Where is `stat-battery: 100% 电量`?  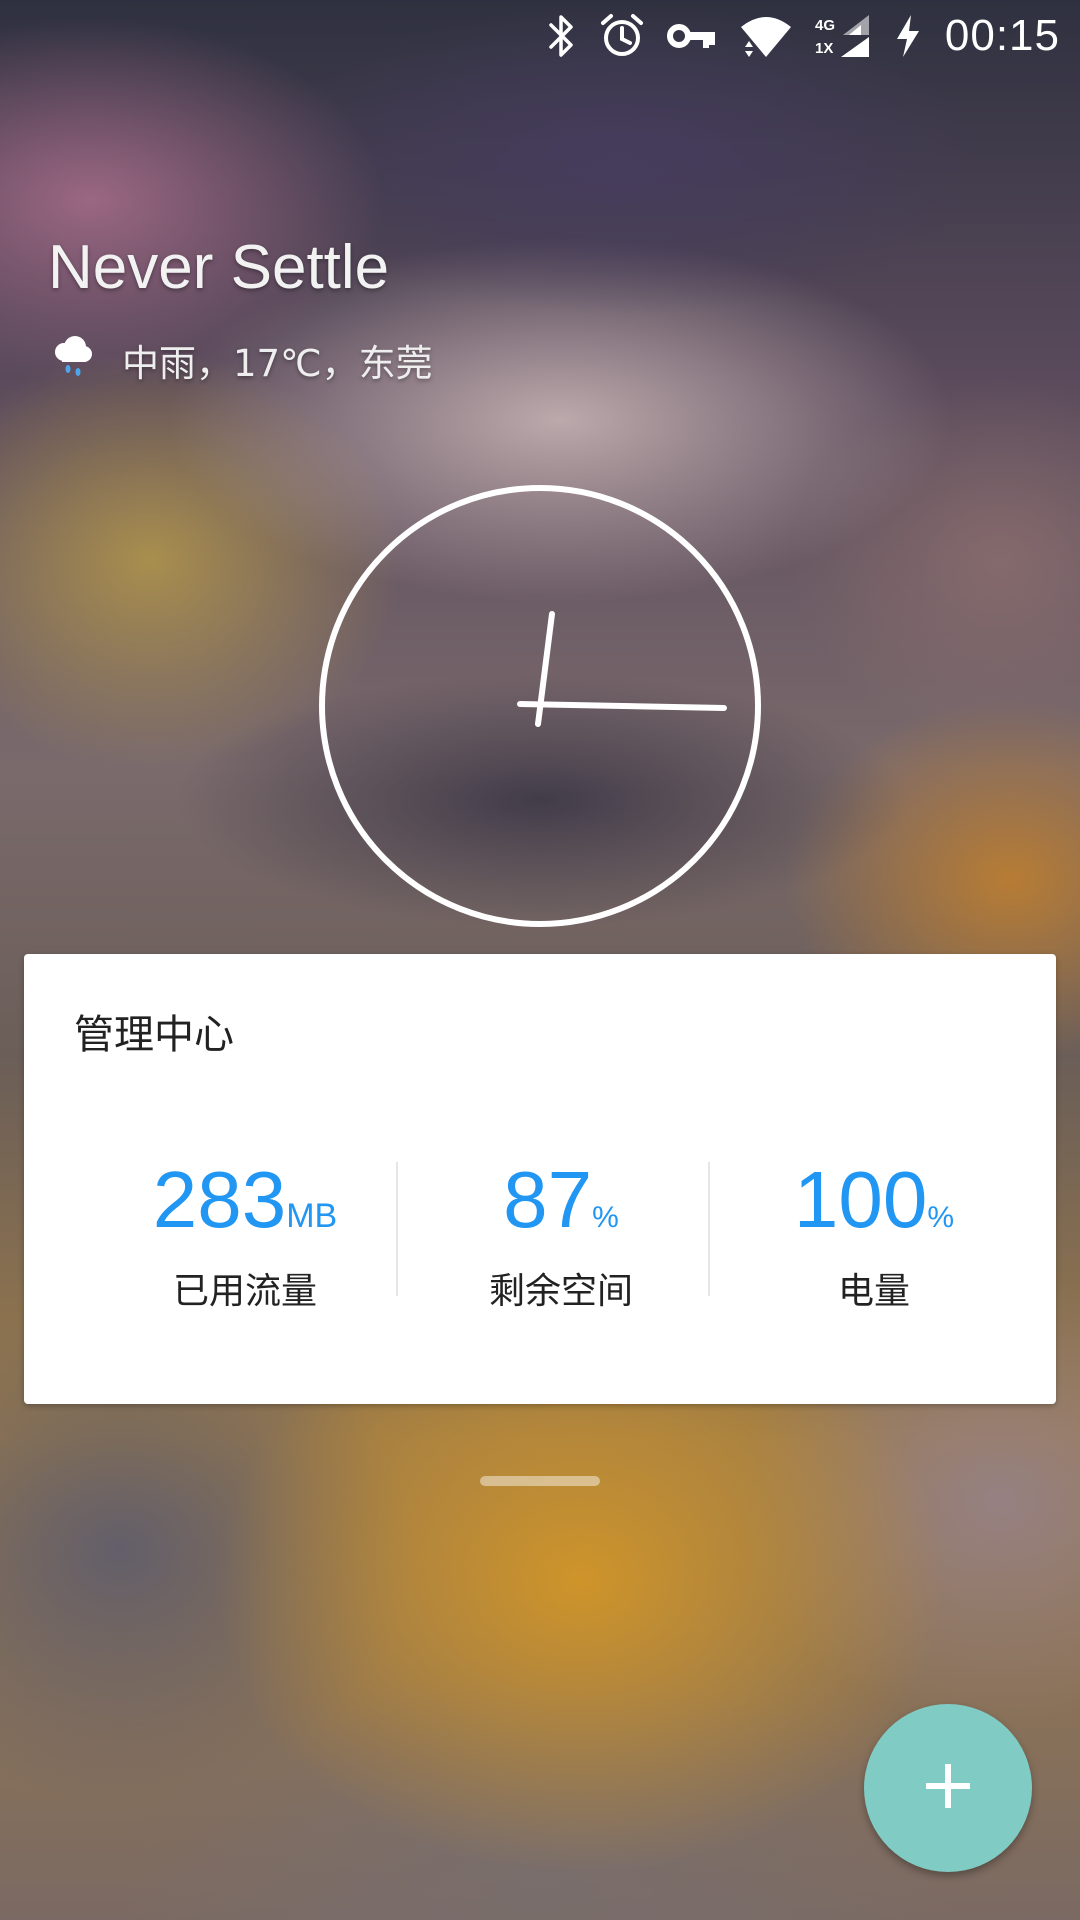 stat-battery: 100% 电量 is located at coordinates (874, 1234).